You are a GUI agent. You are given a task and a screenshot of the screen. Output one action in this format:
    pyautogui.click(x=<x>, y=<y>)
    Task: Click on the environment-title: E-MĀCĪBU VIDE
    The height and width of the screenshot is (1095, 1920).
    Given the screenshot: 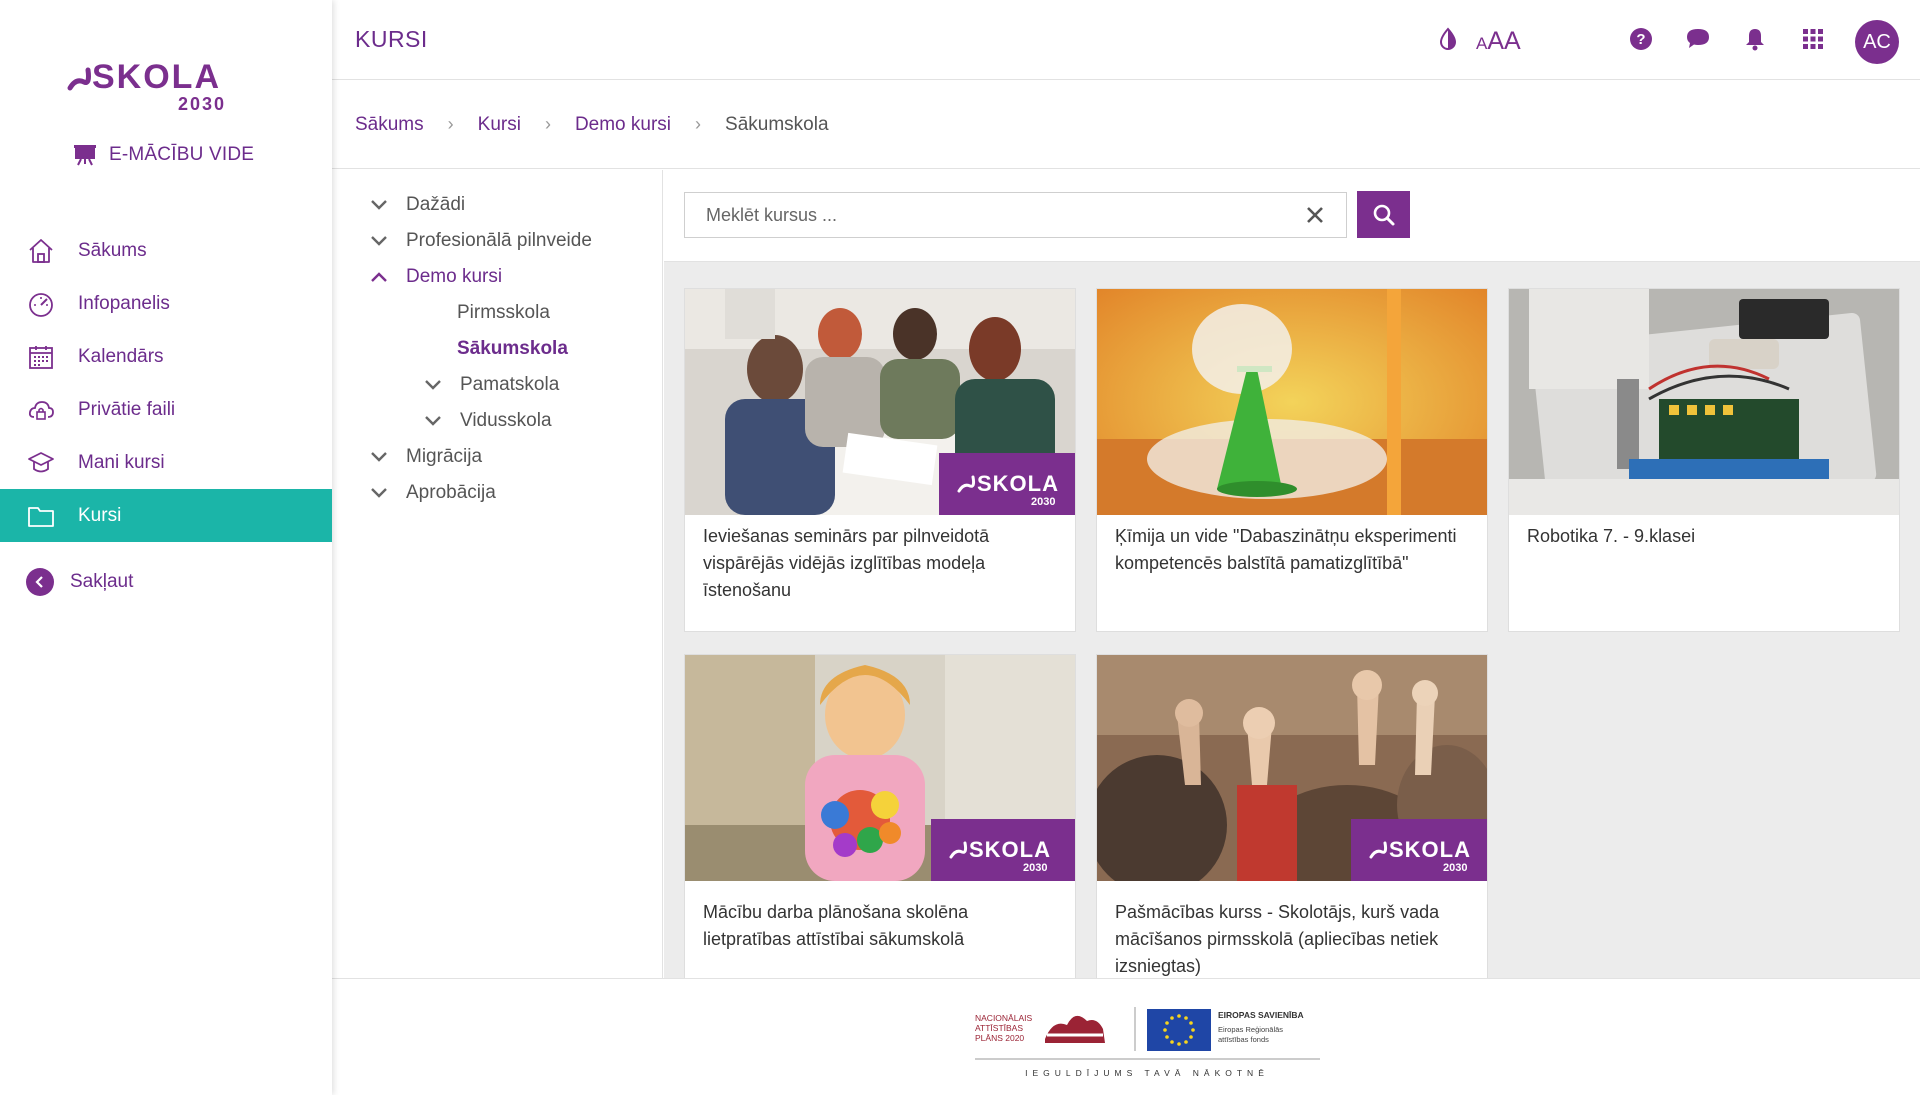 What is the action you would take?
    pyautogui.click(x=182, y=154)
    